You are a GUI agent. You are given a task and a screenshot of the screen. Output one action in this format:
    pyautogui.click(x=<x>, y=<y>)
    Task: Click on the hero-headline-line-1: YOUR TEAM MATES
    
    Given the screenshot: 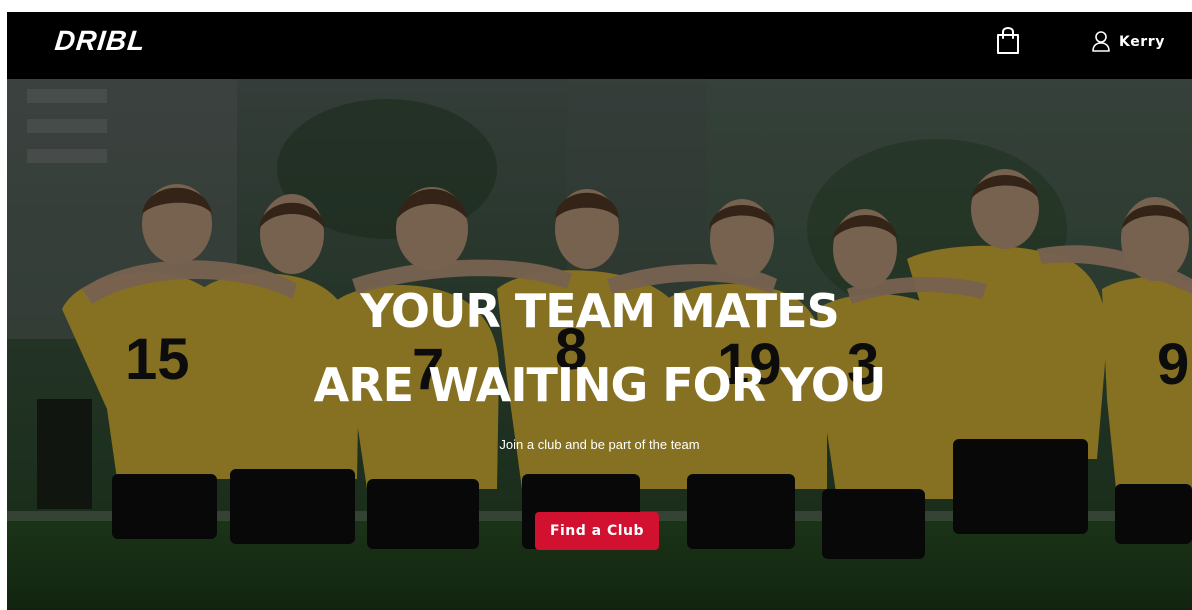 What is the action you would take?
    pyautogui.click(x=600, y=311)
    